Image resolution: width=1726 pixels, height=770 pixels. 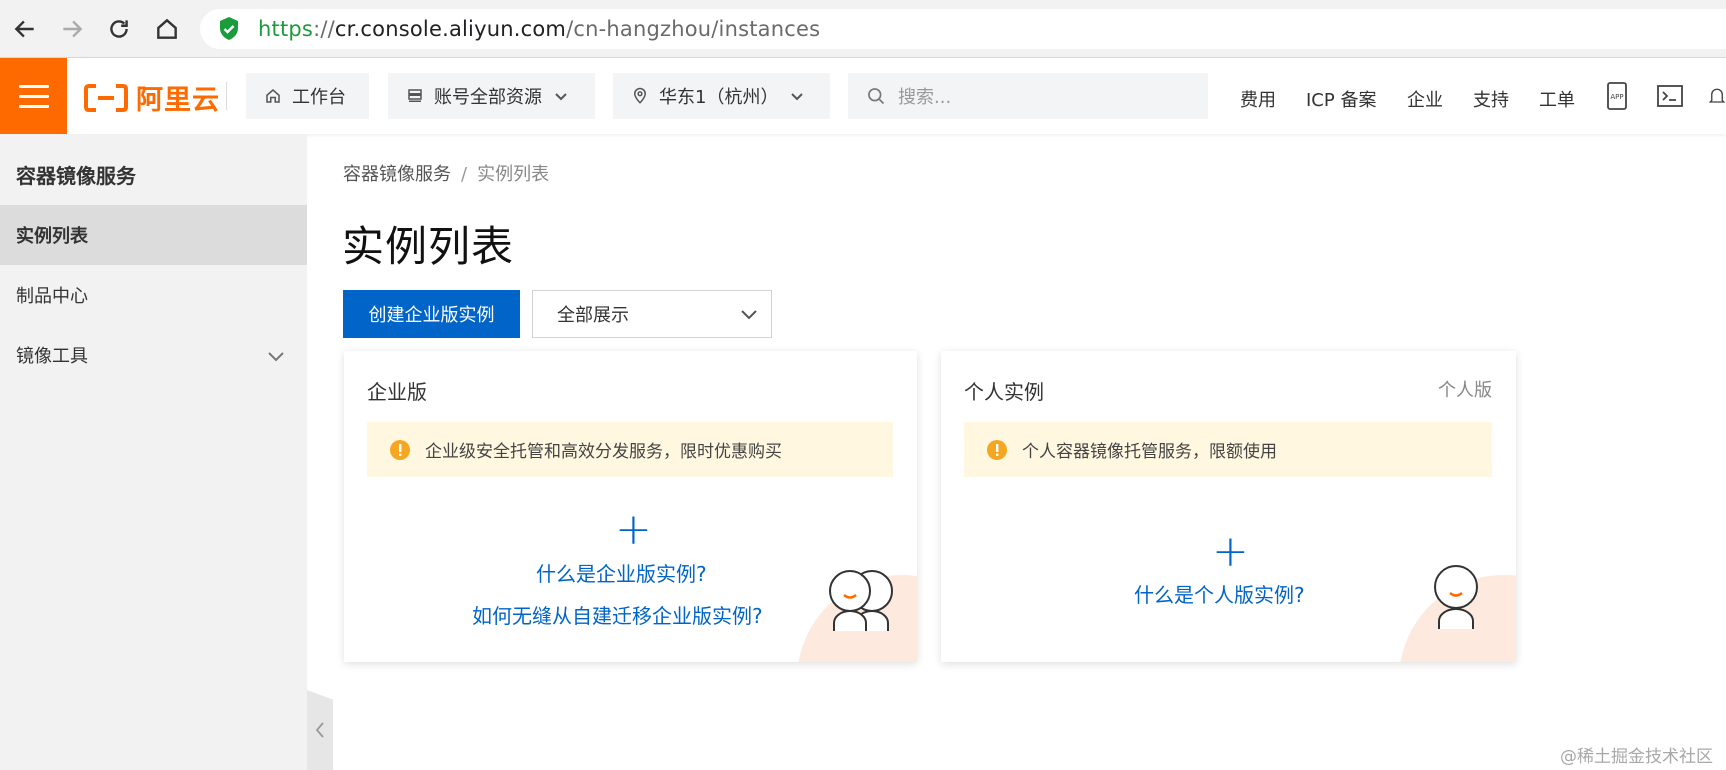 What do you see at coordinates (1425, 99) in the screenshot?
I see `nav-link-enterprise: 企业` at bounding box center [1425, 99].